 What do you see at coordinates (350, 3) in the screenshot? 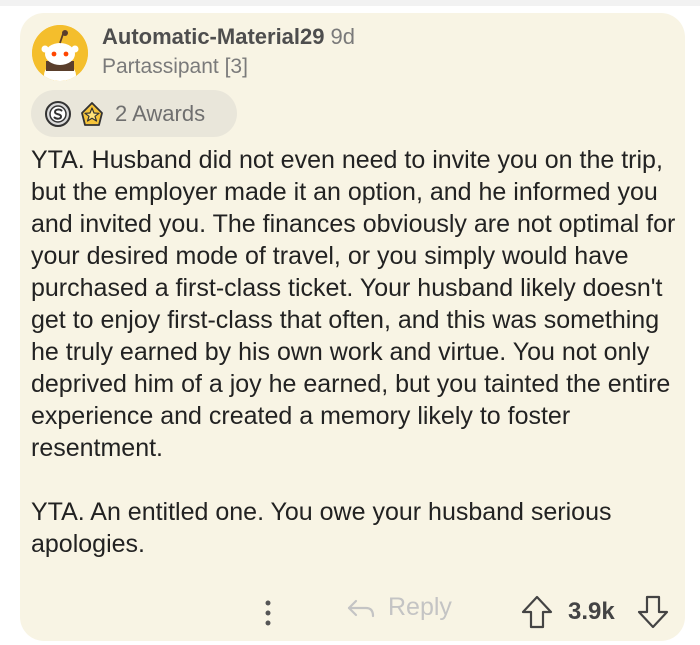
I see `top-divider` at bounding box center [350, 3].